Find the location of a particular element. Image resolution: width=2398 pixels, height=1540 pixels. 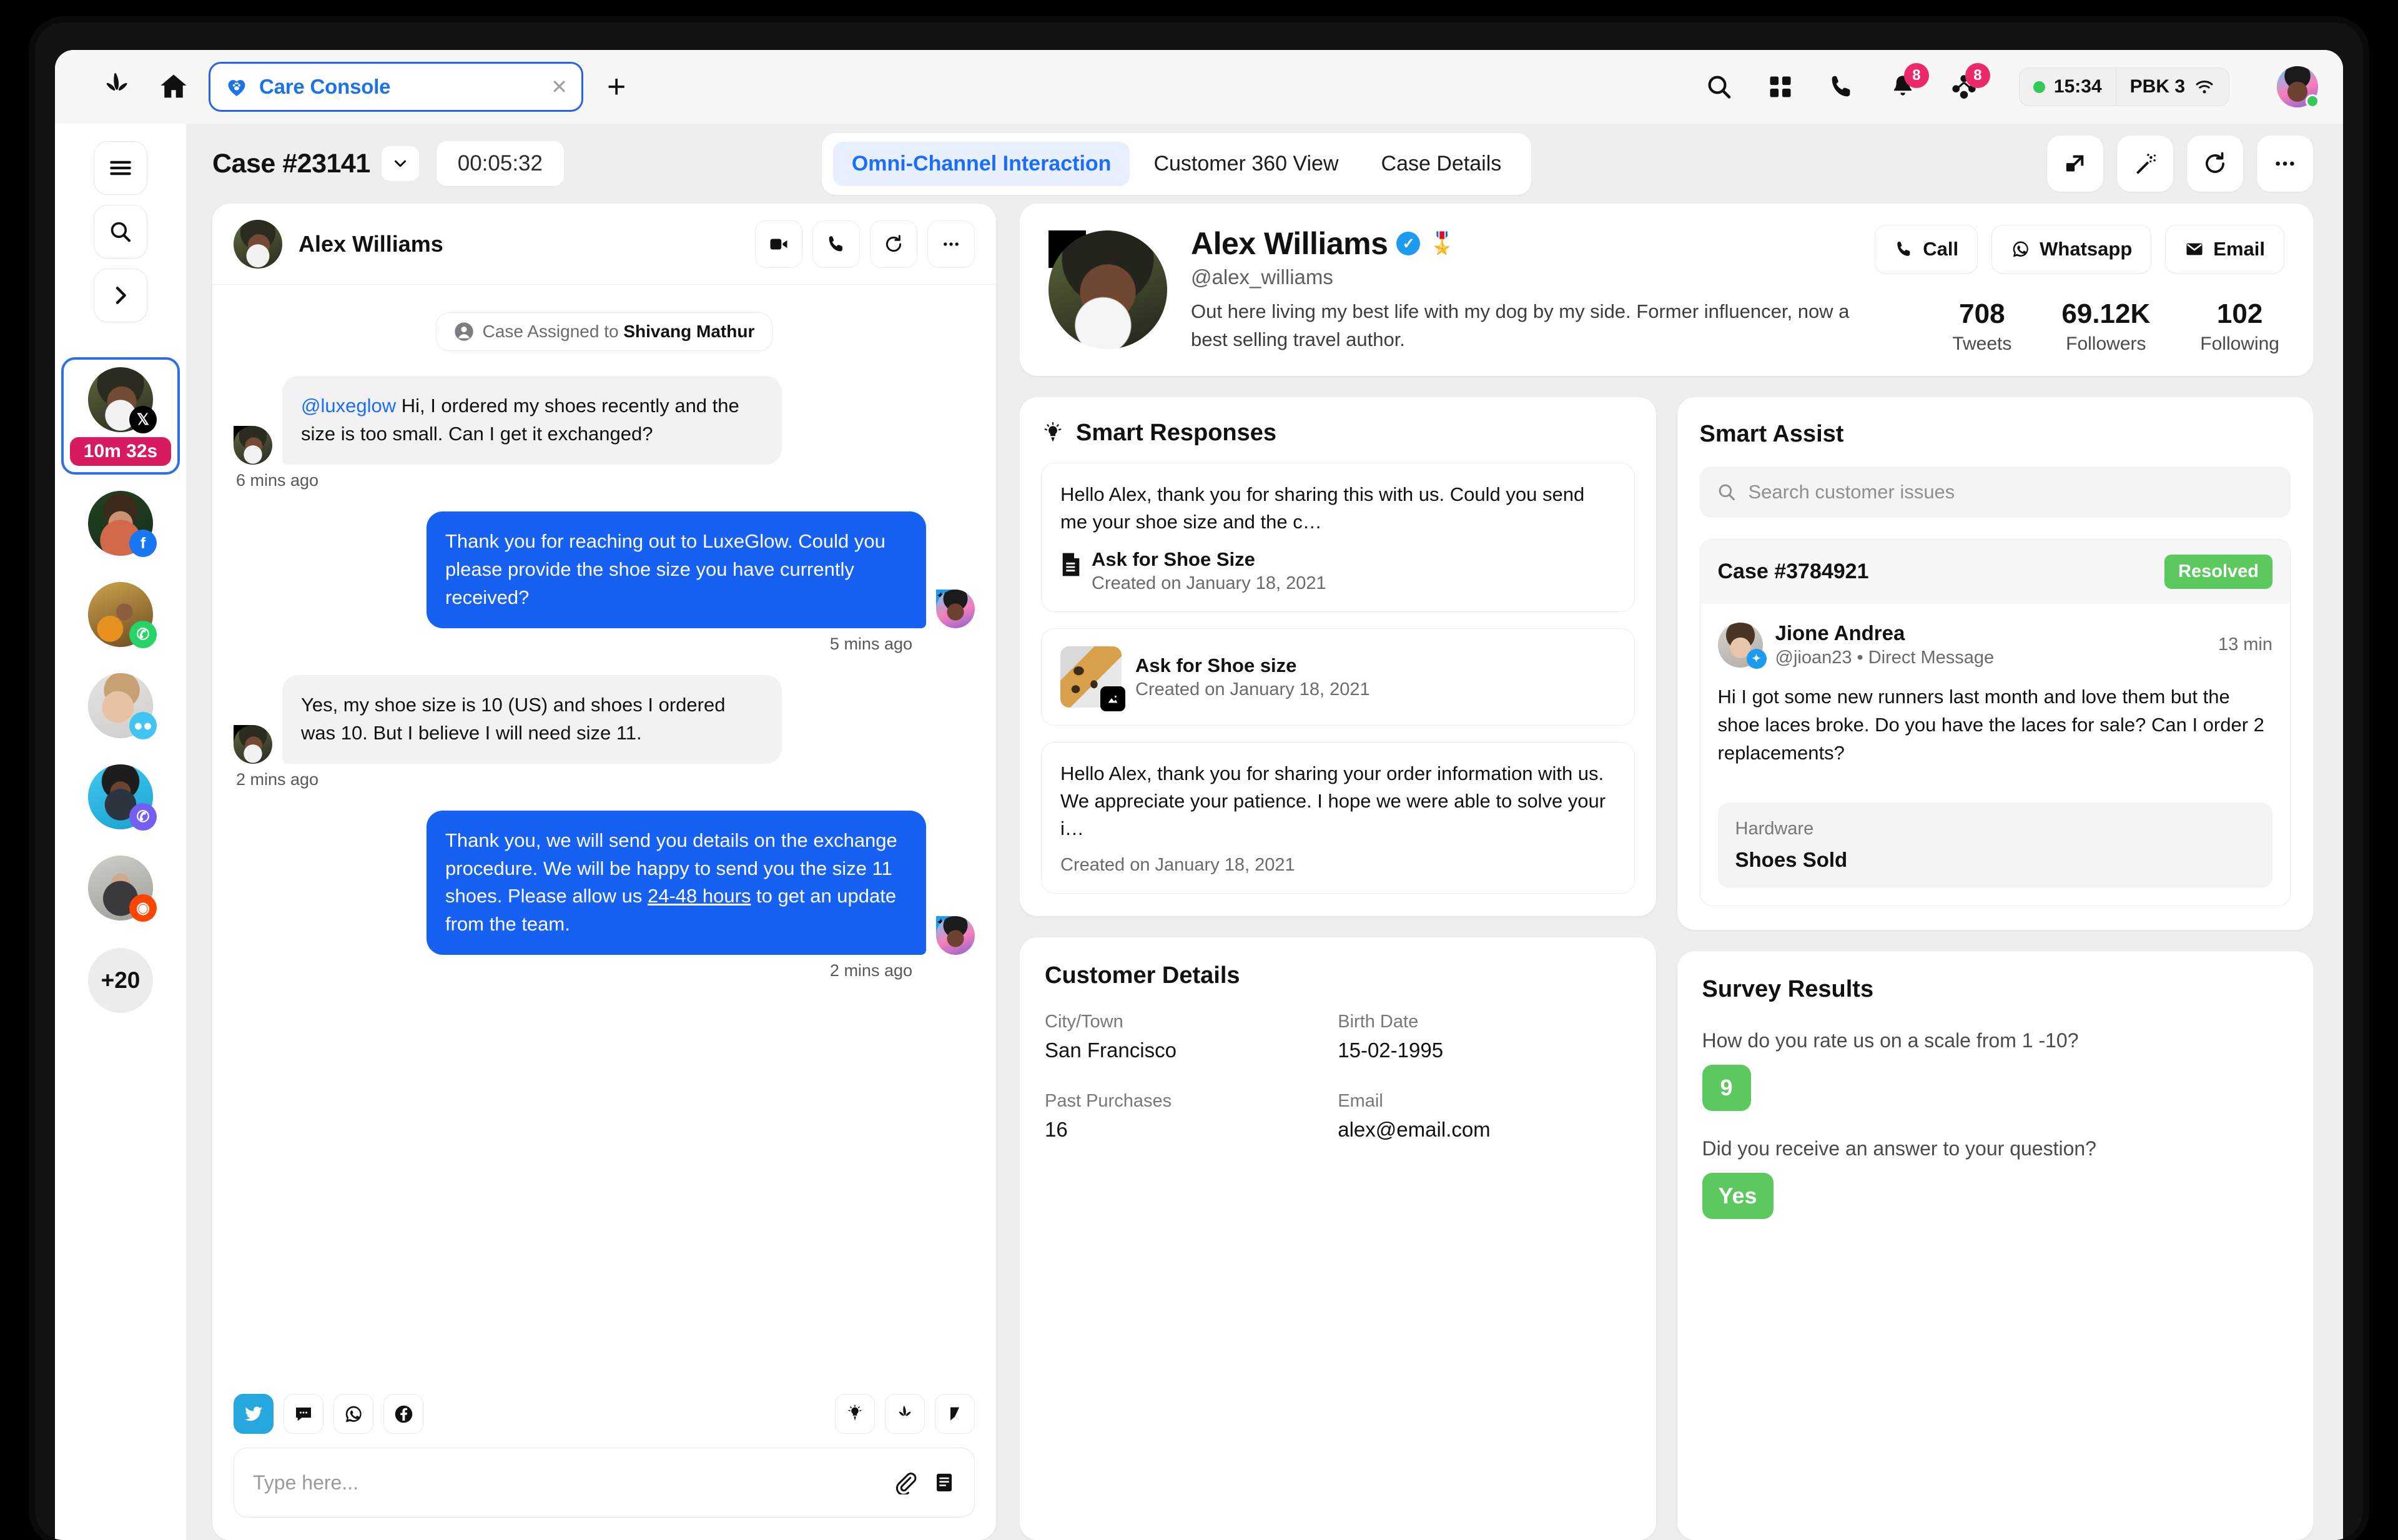

call-button: Call is located at coordinates (1927, 249).